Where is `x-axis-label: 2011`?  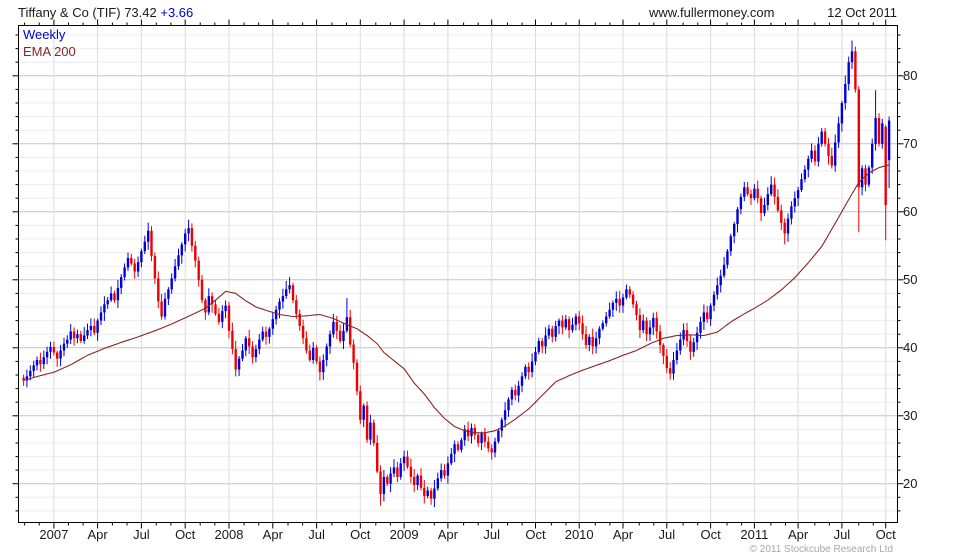 x-axis-label: 2011 is located at coordinates (754, 534).